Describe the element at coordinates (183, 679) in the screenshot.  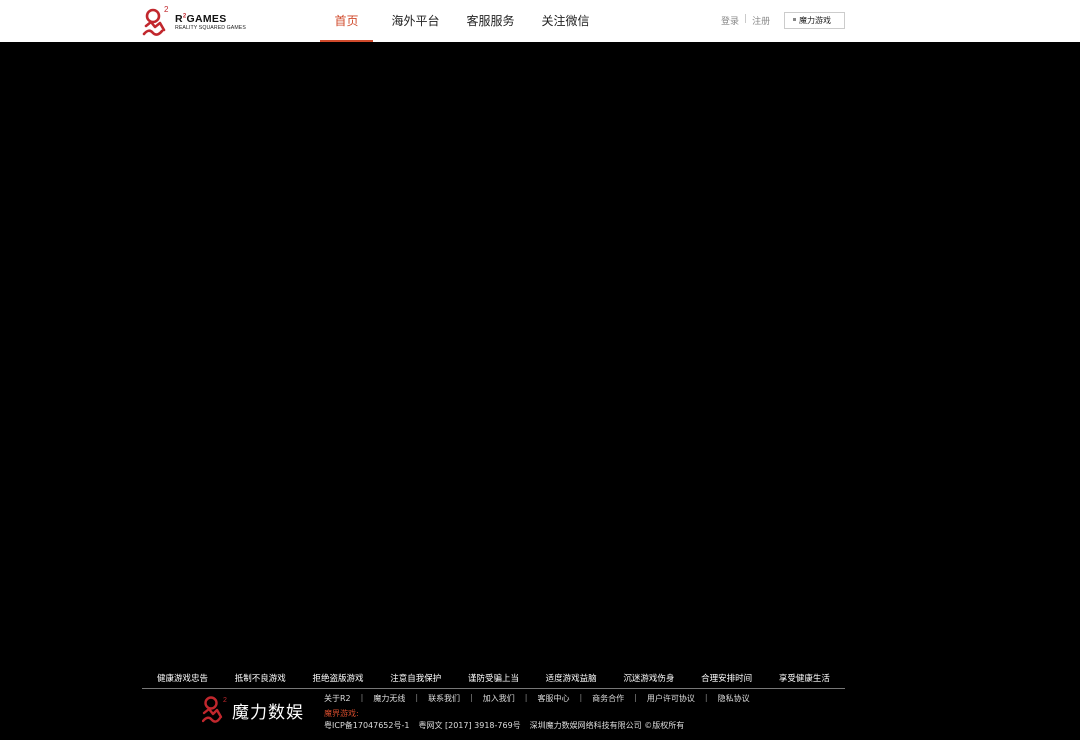
I see `health-tip: 健康游戏忠告` at that location.